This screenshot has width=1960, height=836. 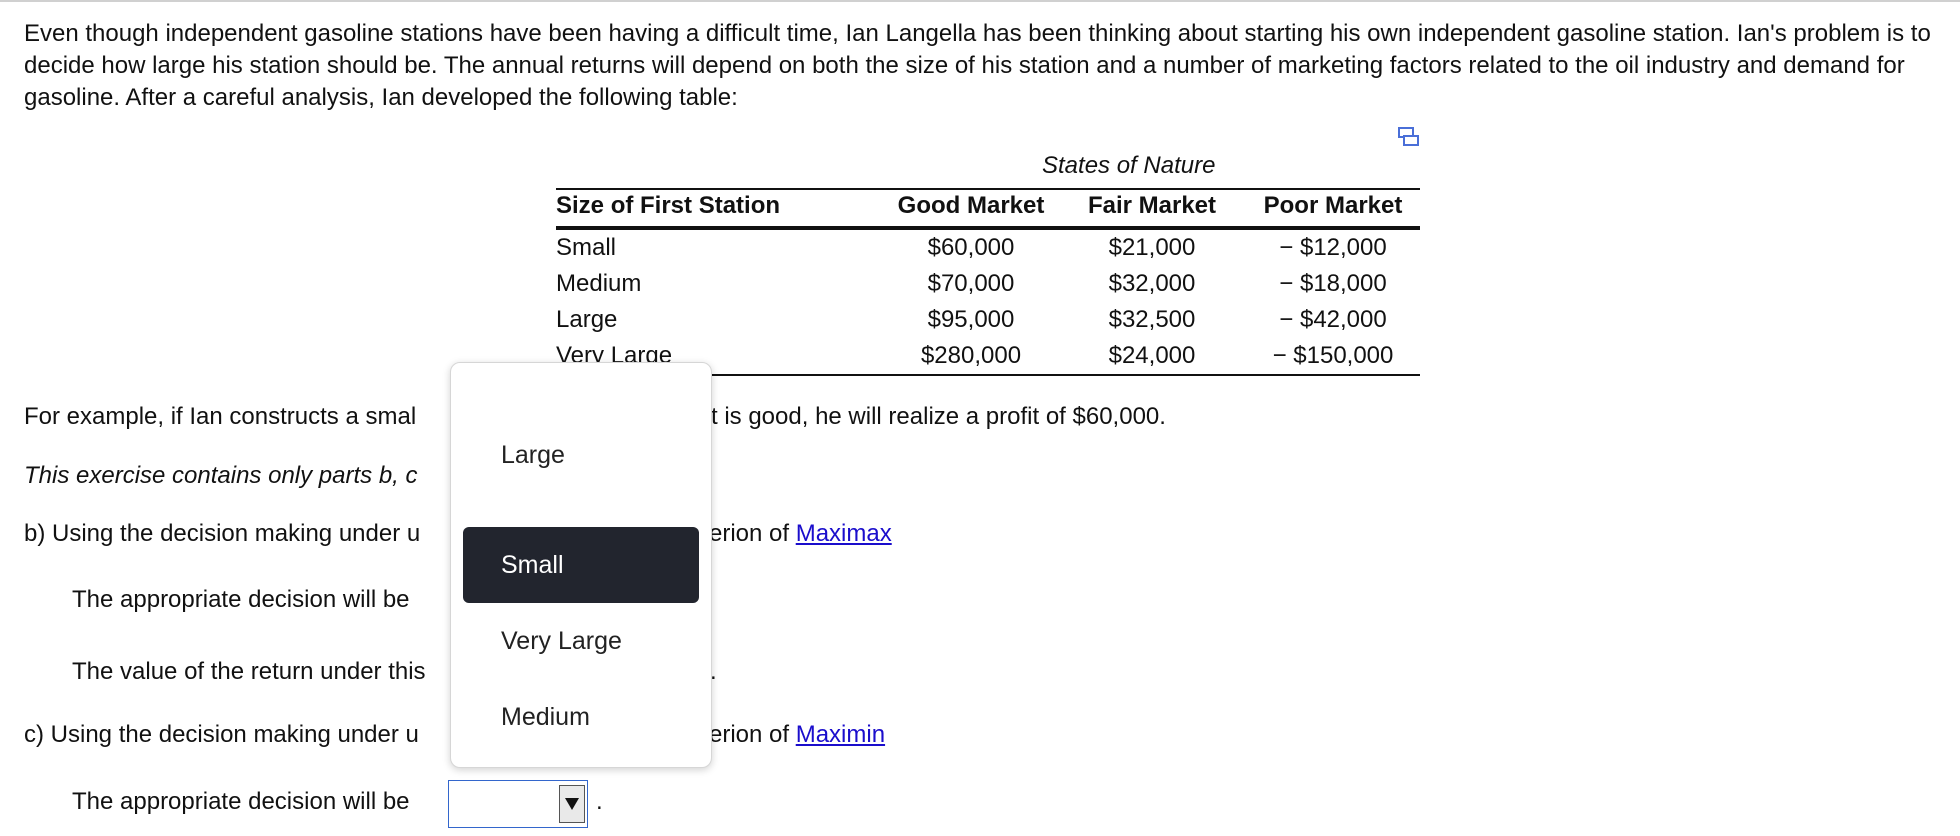 What do you see at coordinates (1152, 283) in the screenshot?
I see `row-fair: $32,000` at bounding box center [1152, 283].